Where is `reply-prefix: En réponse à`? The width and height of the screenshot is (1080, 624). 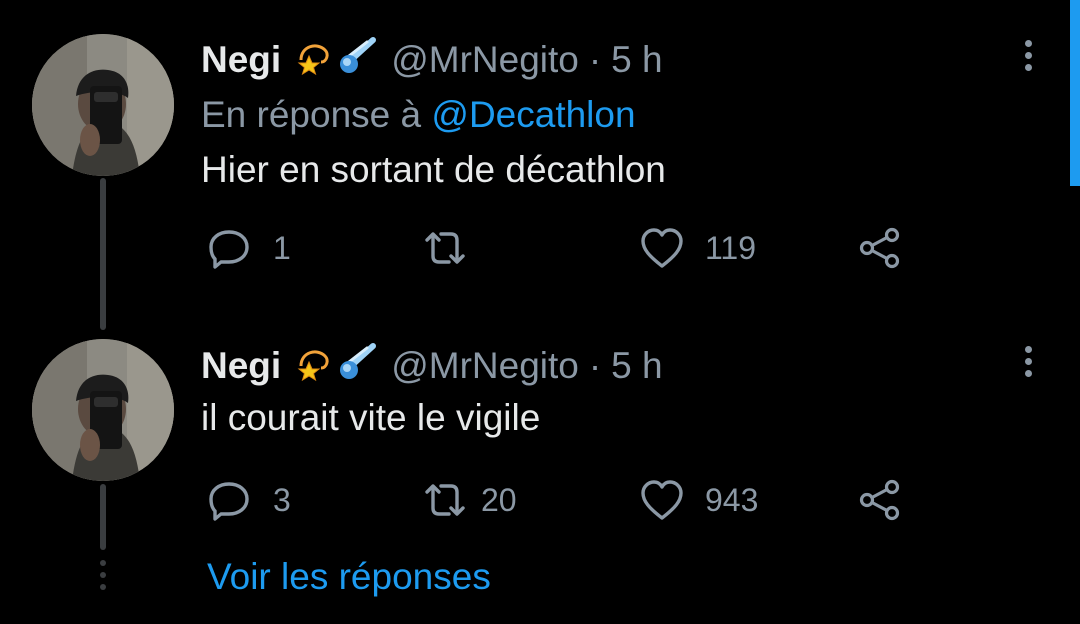 reply-prefix: En réponse à is located at coordinates (311, 114).